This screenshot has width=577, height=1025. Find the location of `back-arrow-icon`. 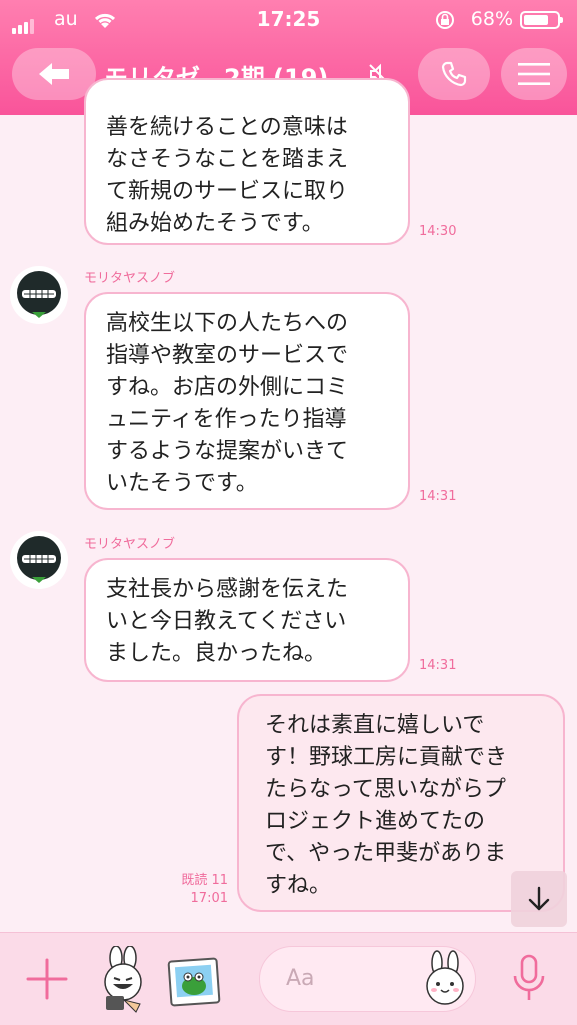

back-arrow-icon is located at coordinates (54, 74).